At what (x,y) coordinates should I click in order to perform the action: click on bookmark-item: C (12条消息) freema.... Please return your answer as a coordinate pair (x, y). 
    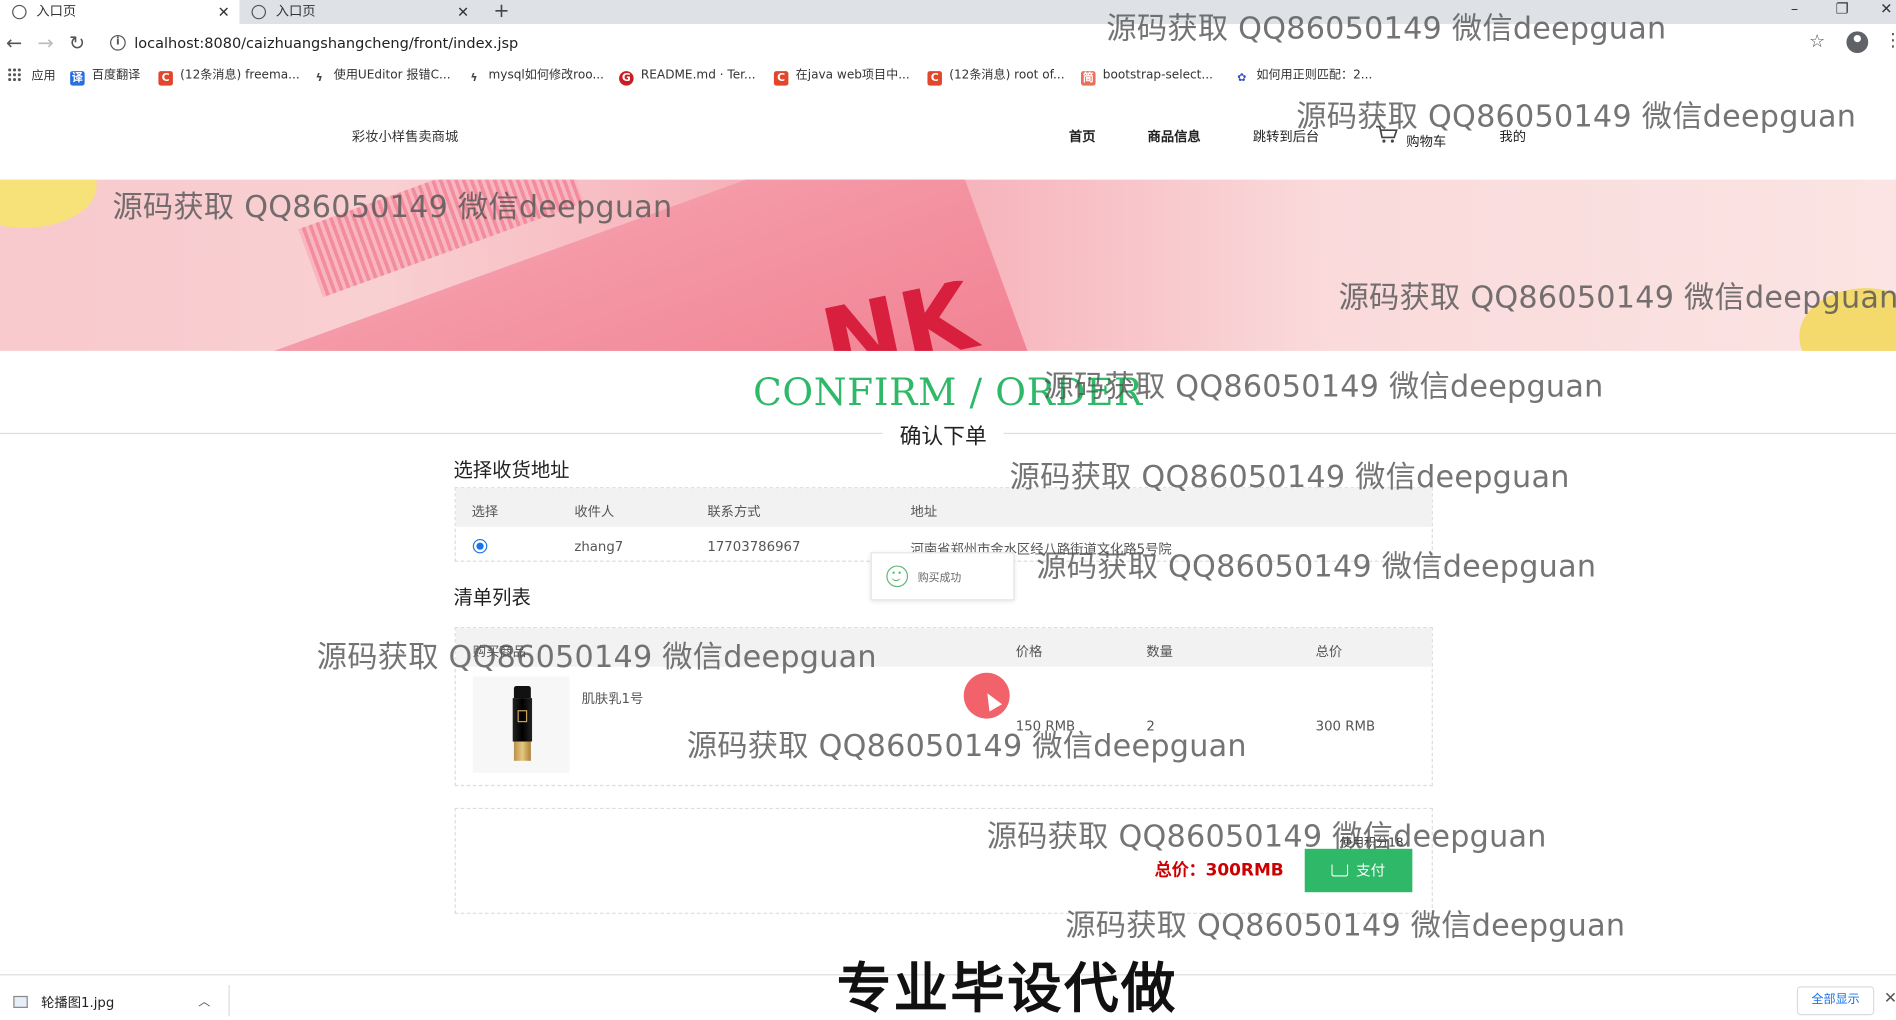
    Looking at the image, I should click on (229, 77).